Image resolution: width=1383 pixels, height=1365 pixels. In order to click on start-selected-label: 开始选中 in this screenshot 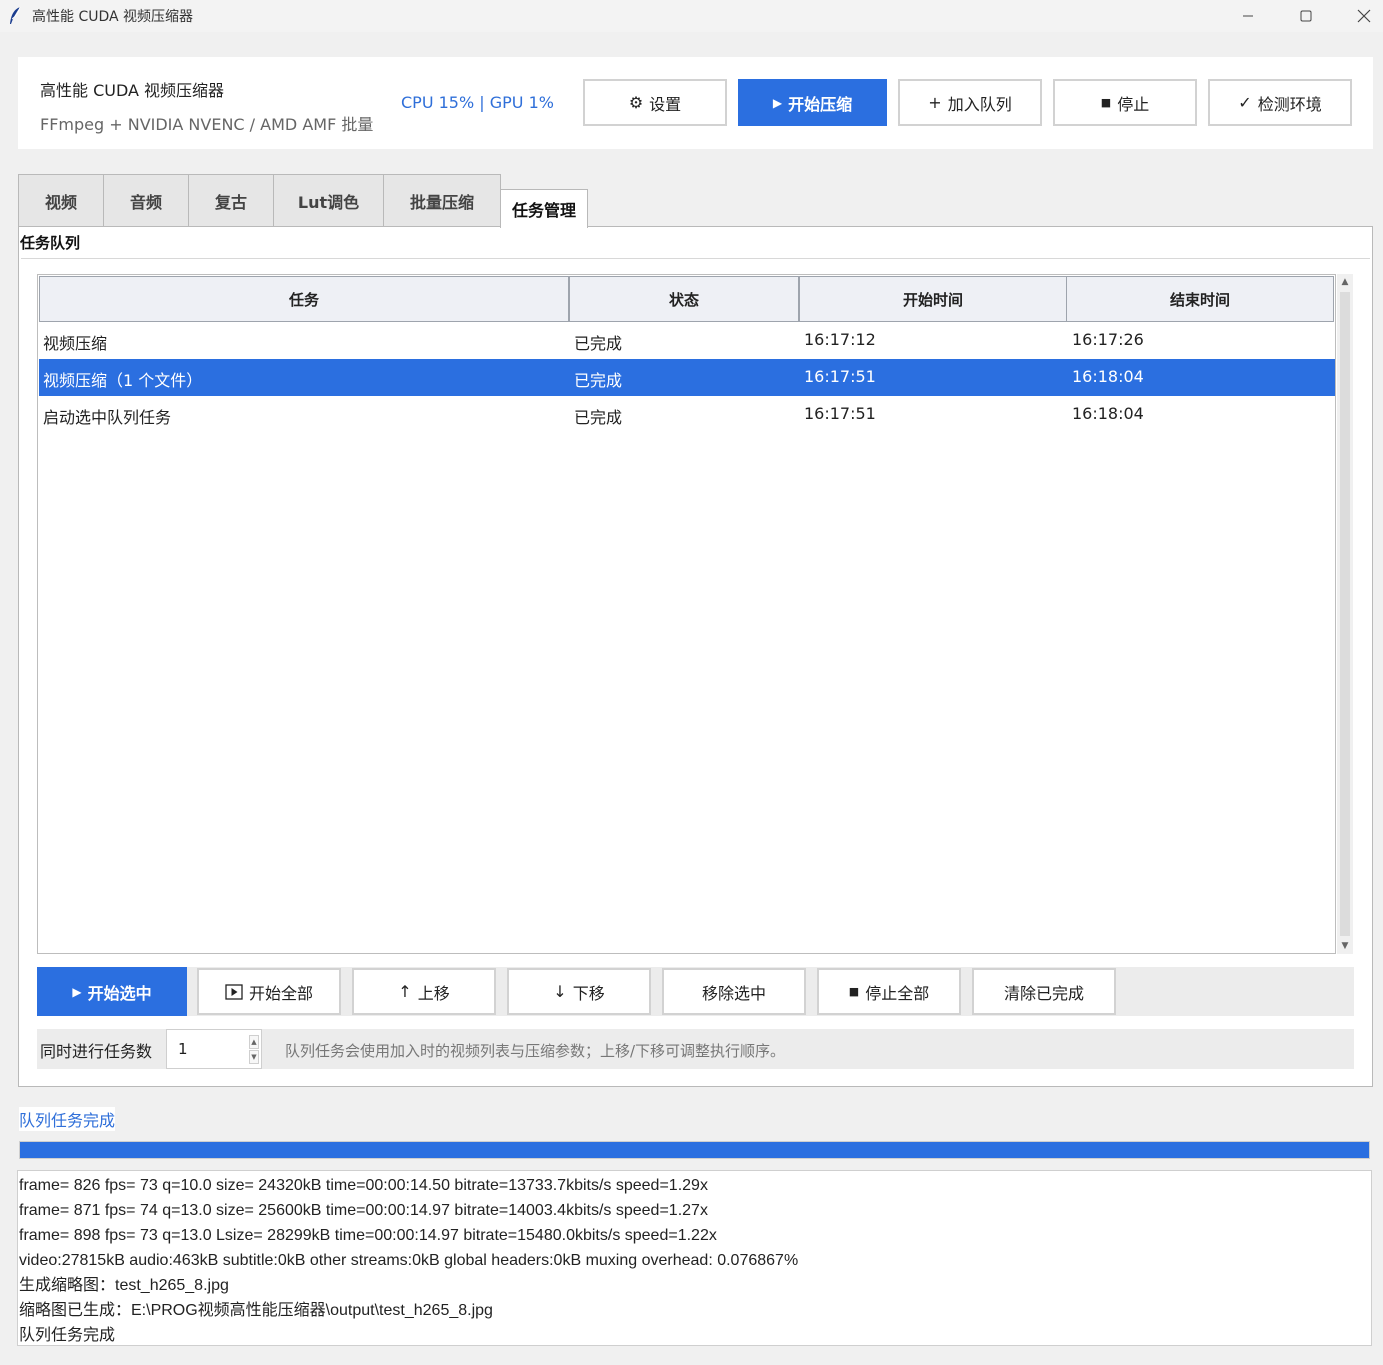, I will do `click(119, 993)`.